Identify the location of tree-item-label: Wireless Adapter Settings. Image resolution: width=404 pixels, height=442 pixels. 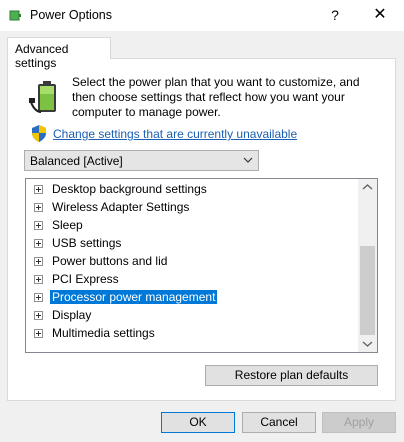
(121, 207).